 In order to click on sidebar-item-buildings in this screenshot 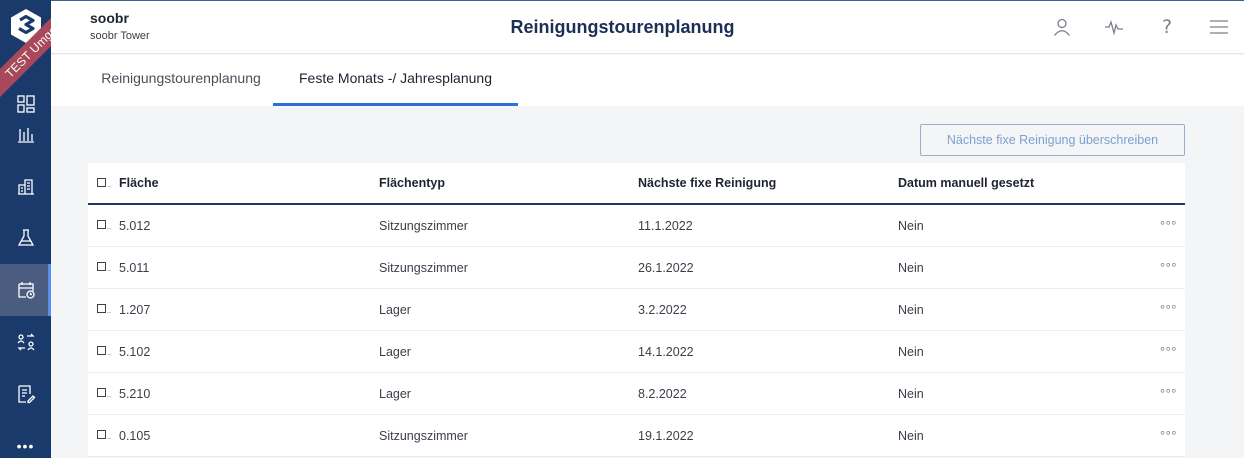, I will do `click(25, 186)`.